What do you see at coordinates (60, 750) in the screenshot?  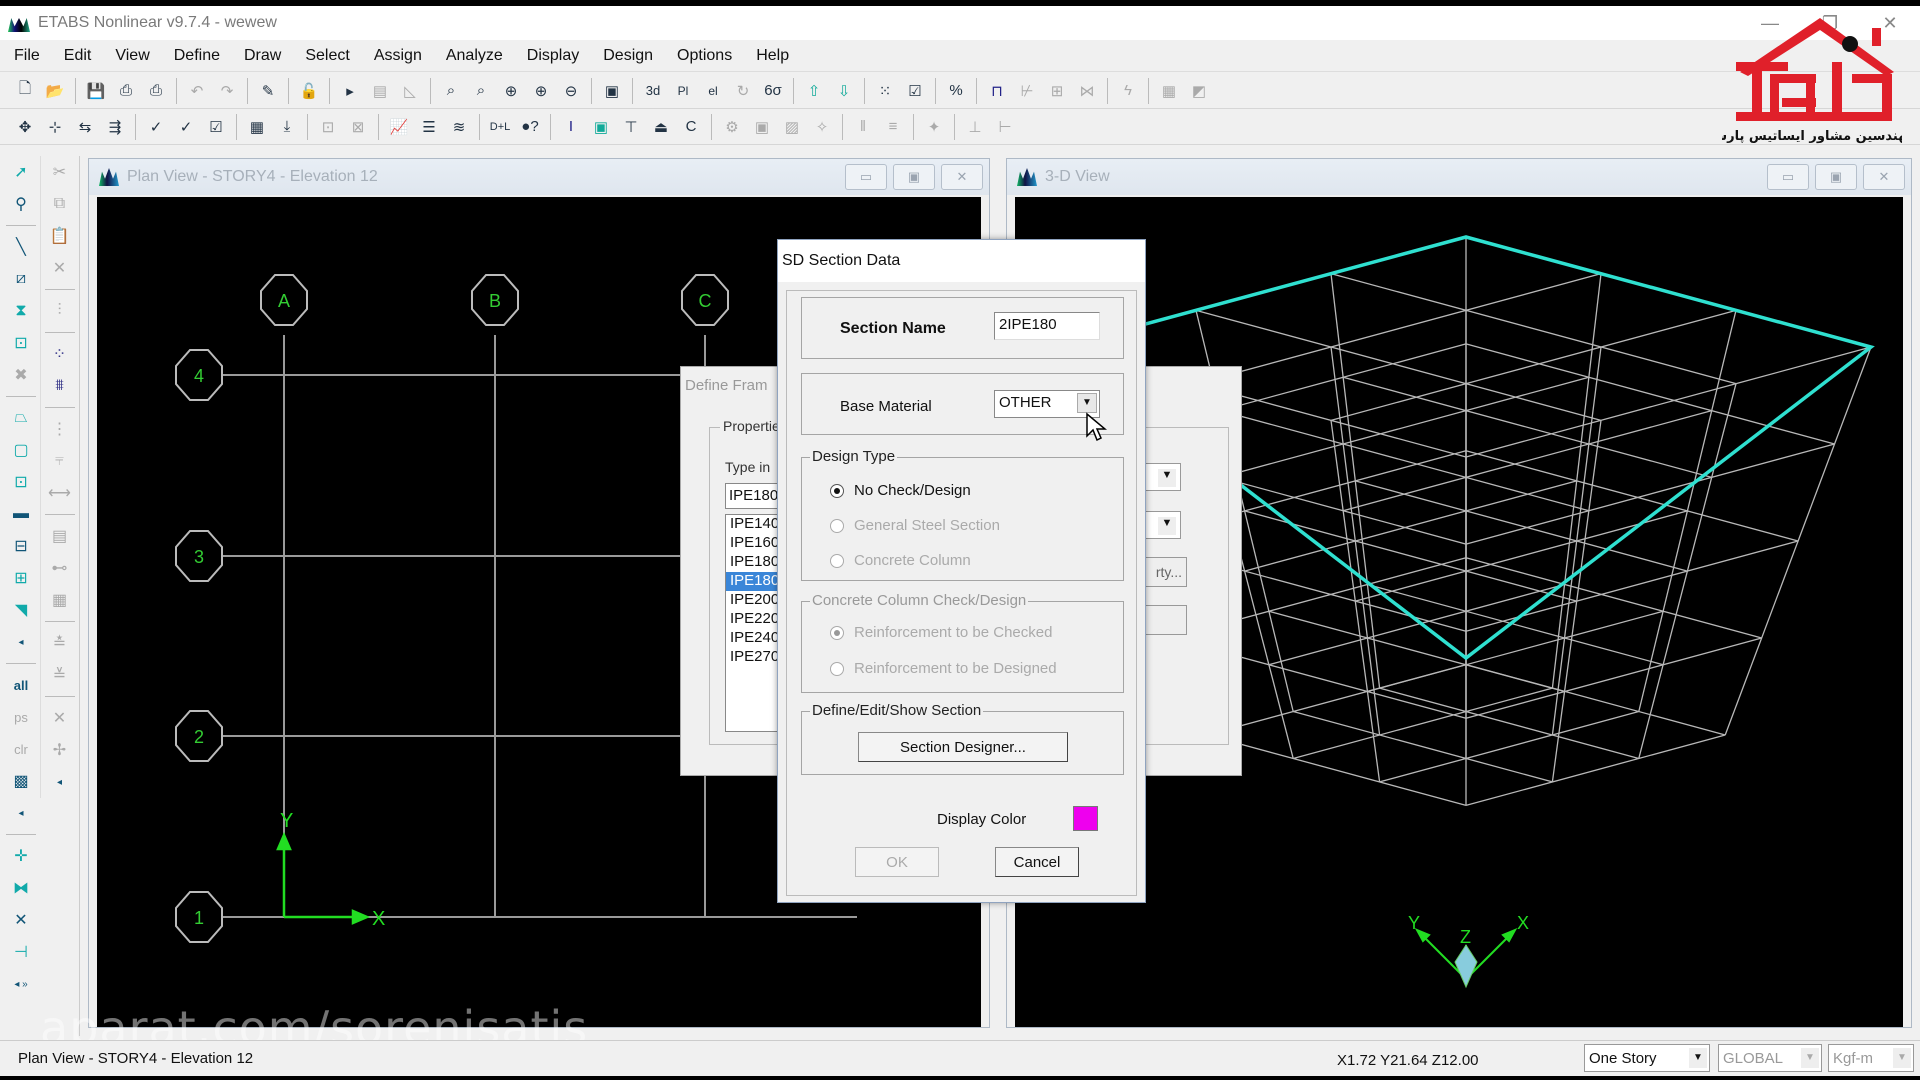 I see `offset-icon: ✢` at bounding box center [60, 750].